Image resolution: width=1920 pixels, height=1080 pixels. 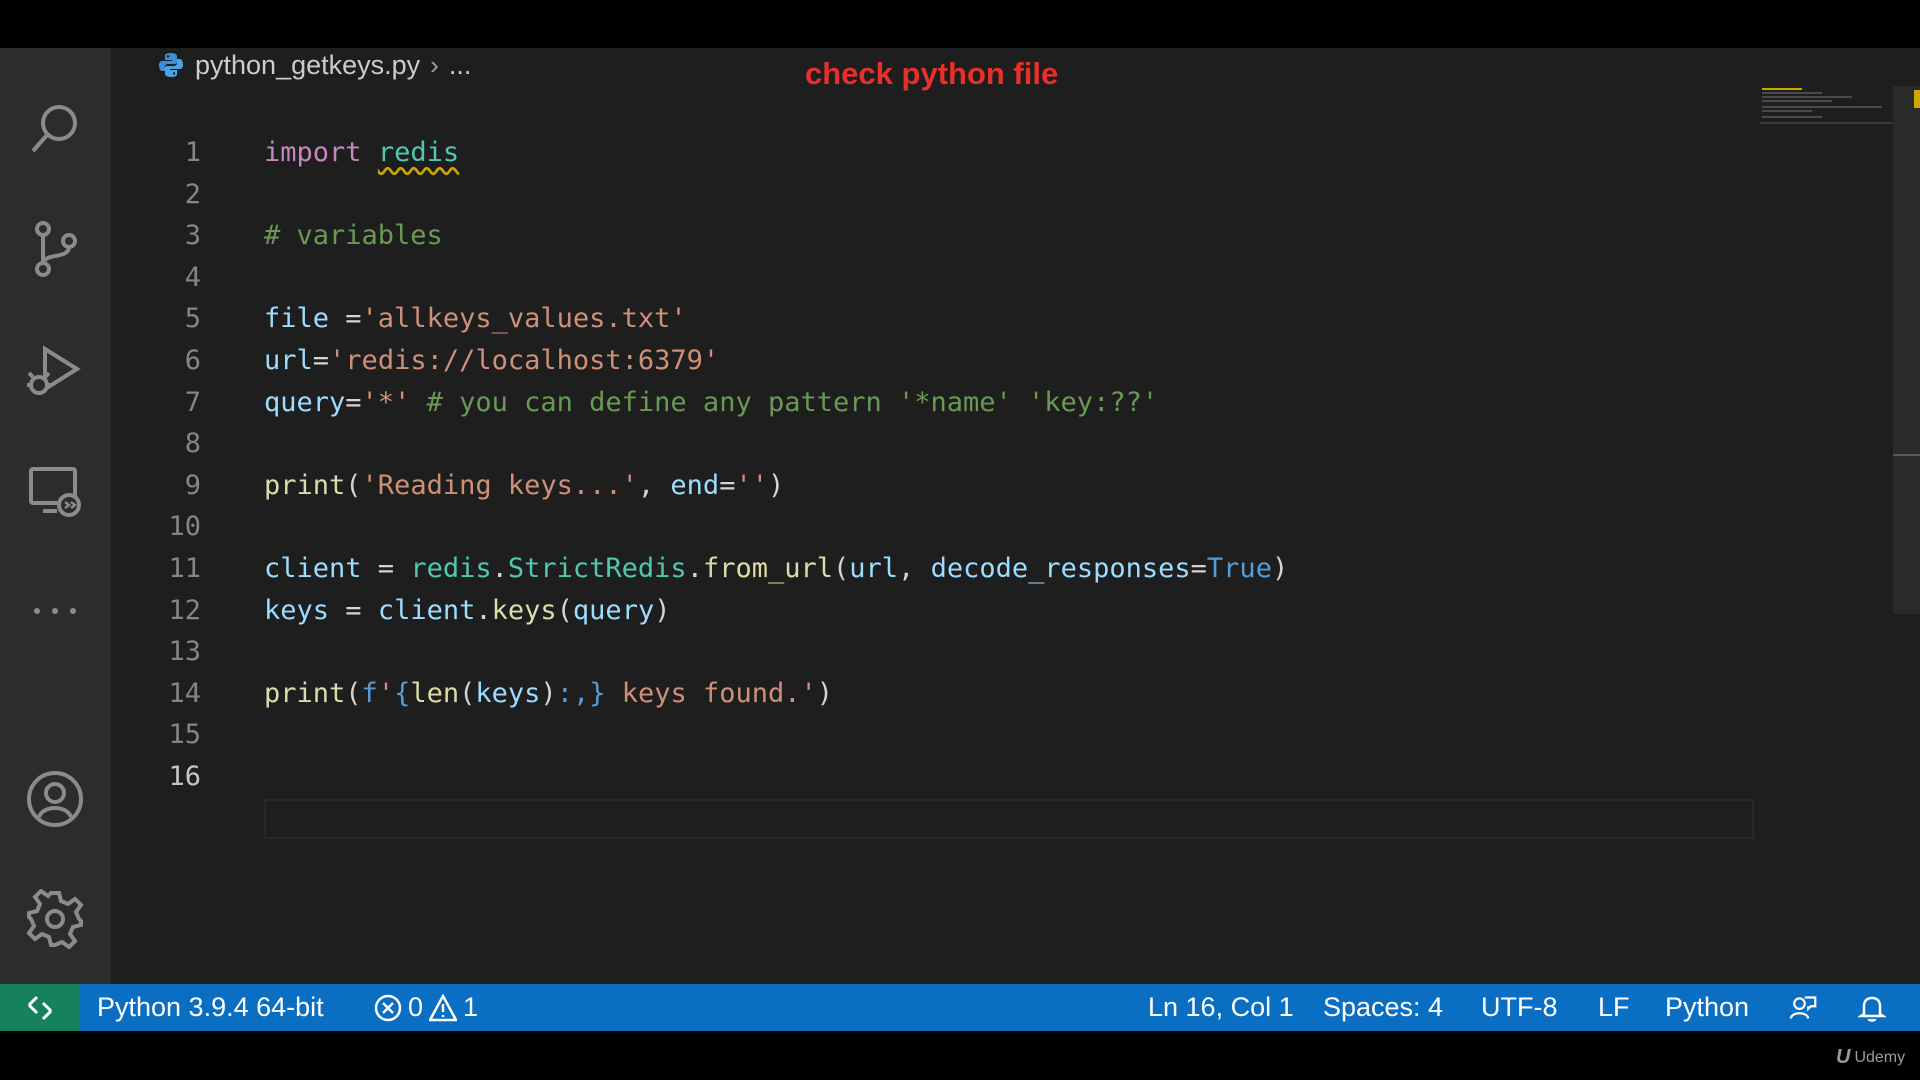 What do you see at coordinates (1239, 568) in the screenshot?
I see `code-token: True` at bounding box center [1239, 568].